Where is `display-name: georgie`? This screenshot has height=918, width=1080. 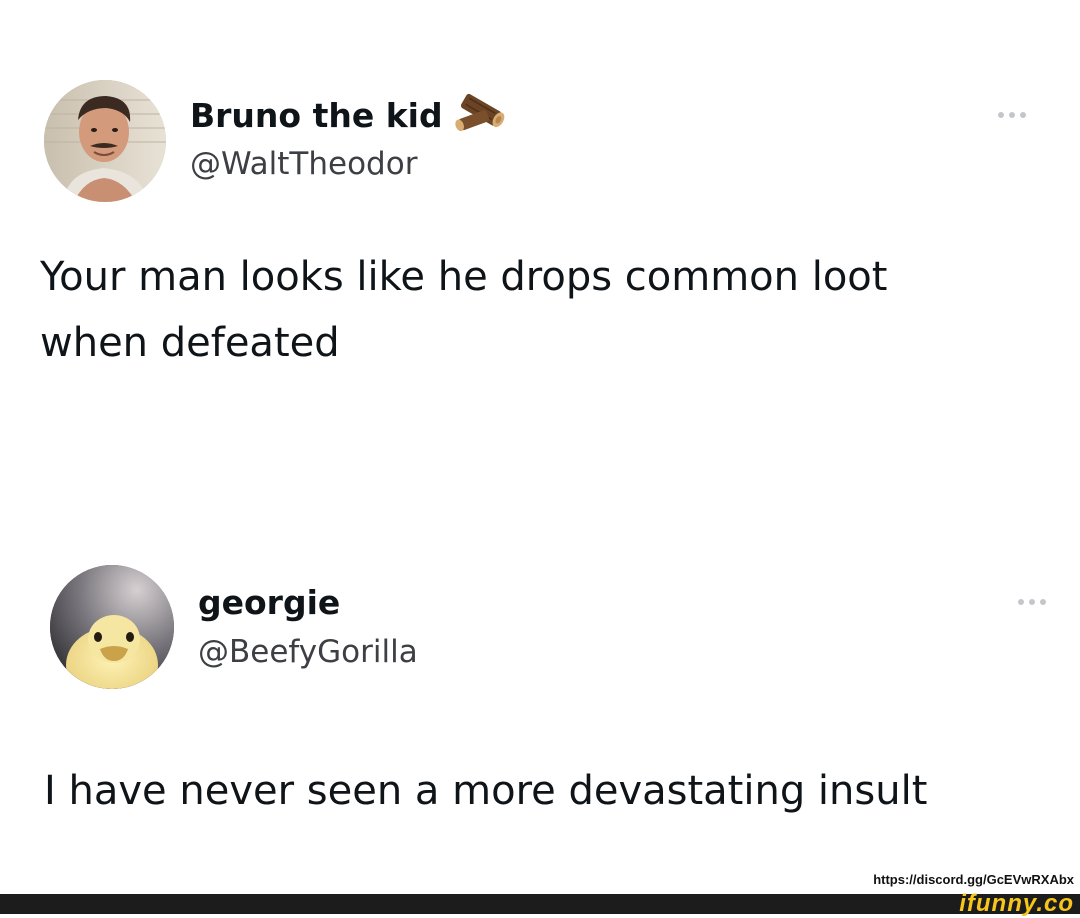
display-name: georgie is located at coordinates (269, 602).